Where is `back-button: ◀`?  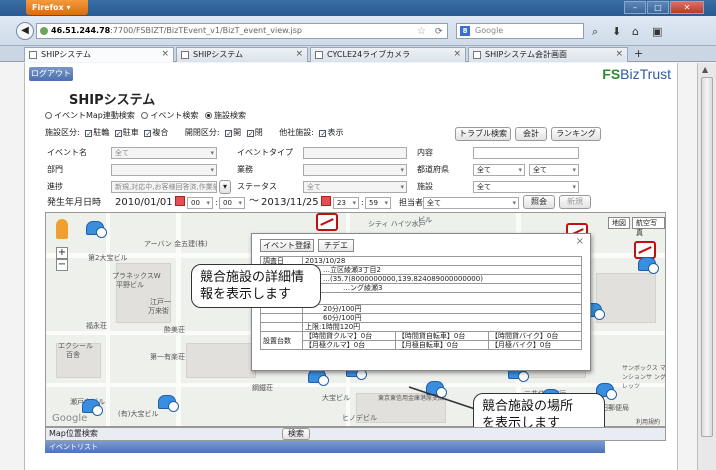
back-button: ◀ is located at coordinates (25, 31).